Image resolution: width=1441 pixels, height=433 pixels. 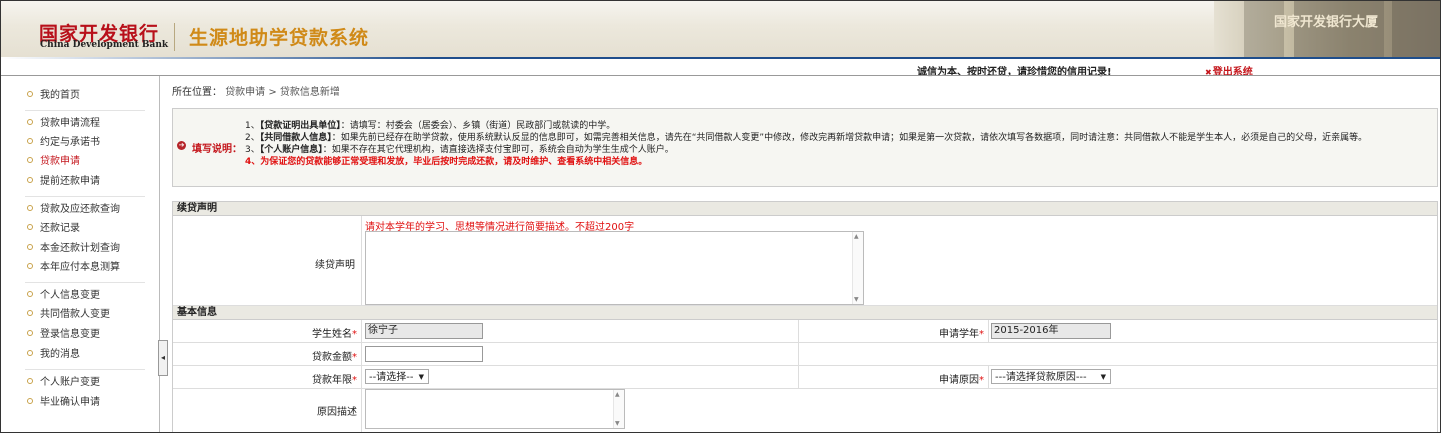 I want to click on chevron-left-icon: ◂, so click(x=162, y=357).